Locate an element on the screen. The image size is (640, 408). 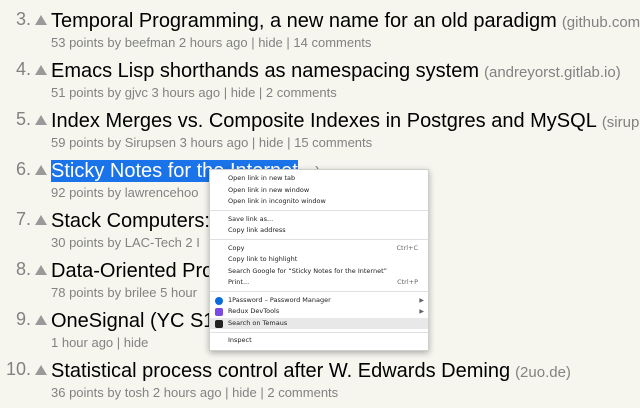
menu-redux-devtools: Redux DevTools ▶ is located at coordinates (319, 312).